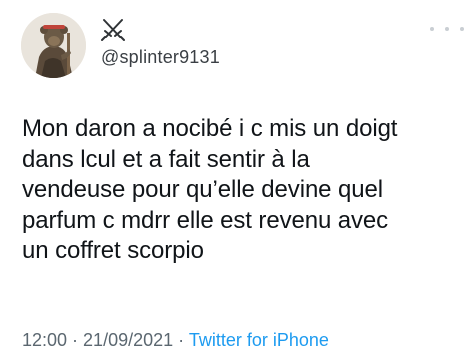 This screenshot has width=476, height=355. I want to click on tweet-meta: 12:00 · 21/09/2021 · Twitter for iPhone, so click(175, 340).